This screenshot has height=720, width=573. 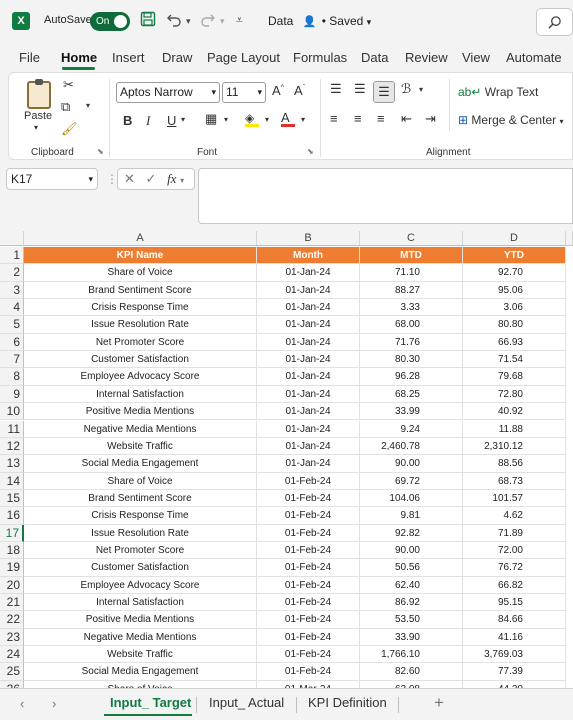 What do you see at coordinates (358, 118) in the screenshot?
I see `align-center-icon: ≡` at bounding box center [358, 118].